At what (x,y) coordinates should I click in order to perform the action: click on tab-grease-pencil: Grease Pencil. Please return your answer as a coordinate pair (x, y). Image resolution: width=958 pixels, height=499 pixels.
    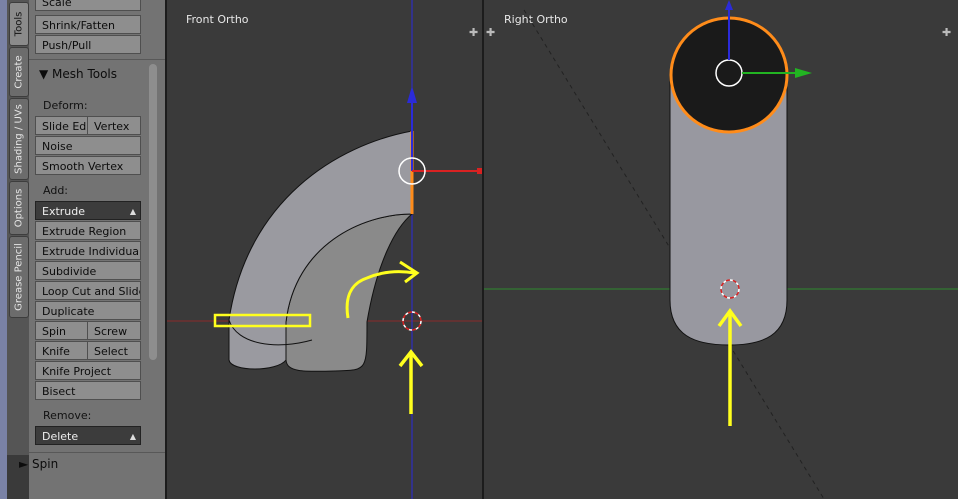
    Looking at the image, I should click on (19, 277).